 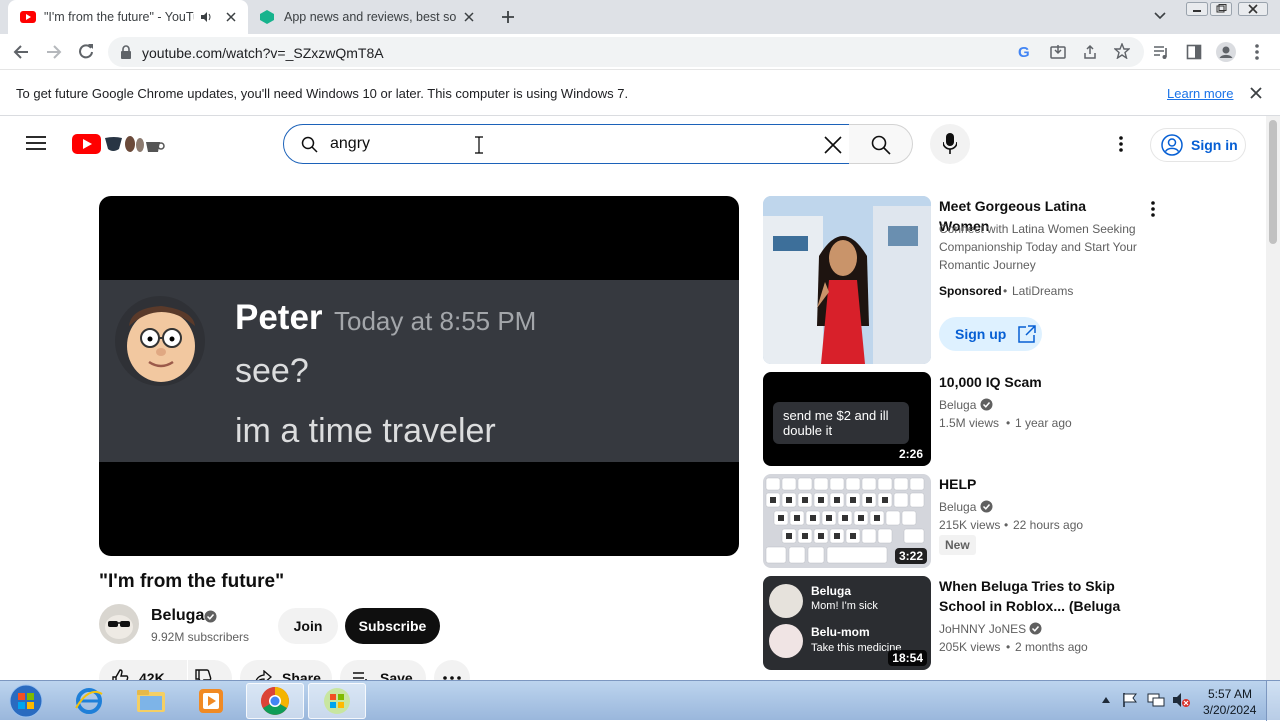 I want to click on media-player-icon, so click(x=211, y=701).